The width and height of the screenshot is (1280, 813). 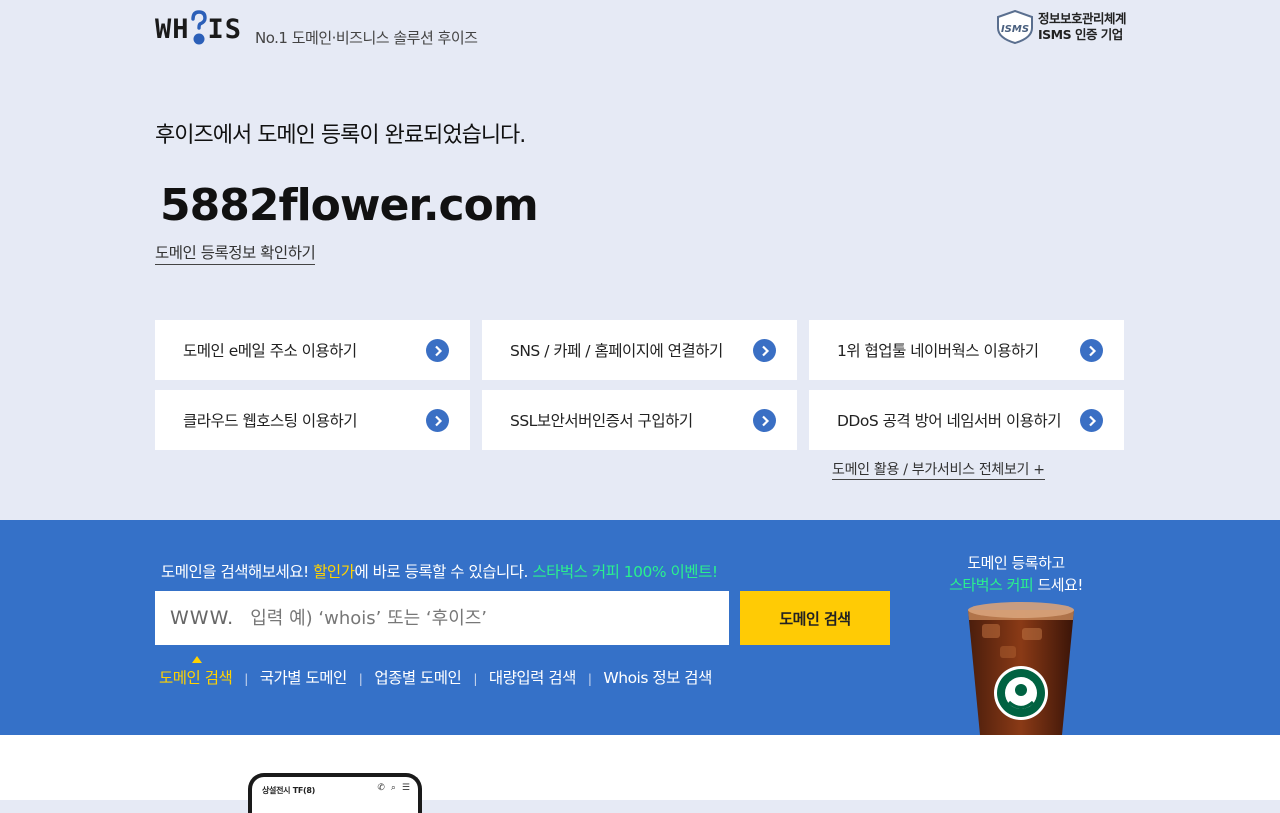 I want to click on service-card-label: 클라우드 웹호스팅 이용하기, so click(x=270, y=421).